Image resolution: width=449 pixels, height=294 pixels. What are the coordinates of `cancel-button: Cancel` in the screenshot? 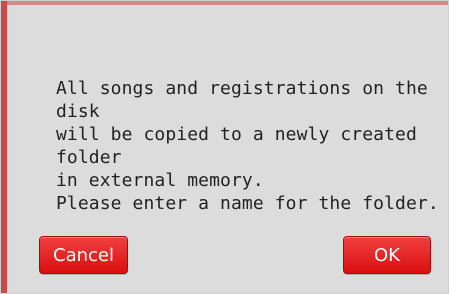 It's located at (83, 255).